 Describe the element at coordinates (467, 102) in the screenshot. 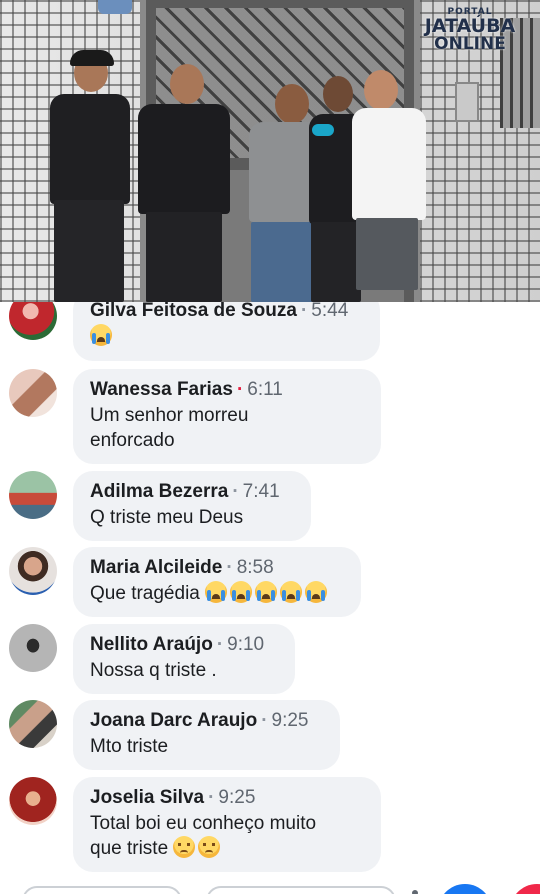

I see `electric-meter` at that location.